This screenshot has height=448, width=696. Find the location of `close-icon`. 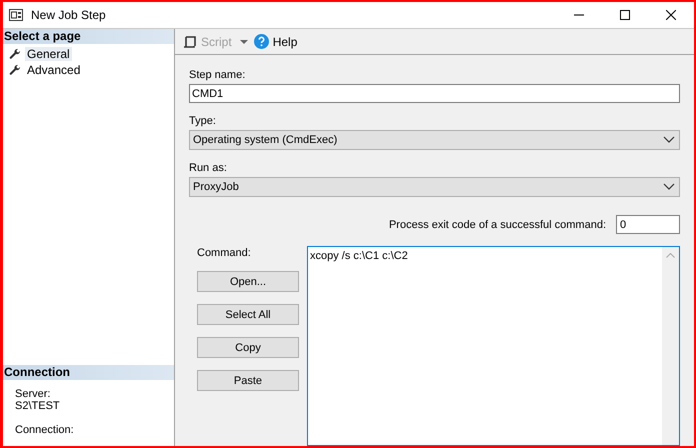

close-icon is located at coordinates (671, 15).